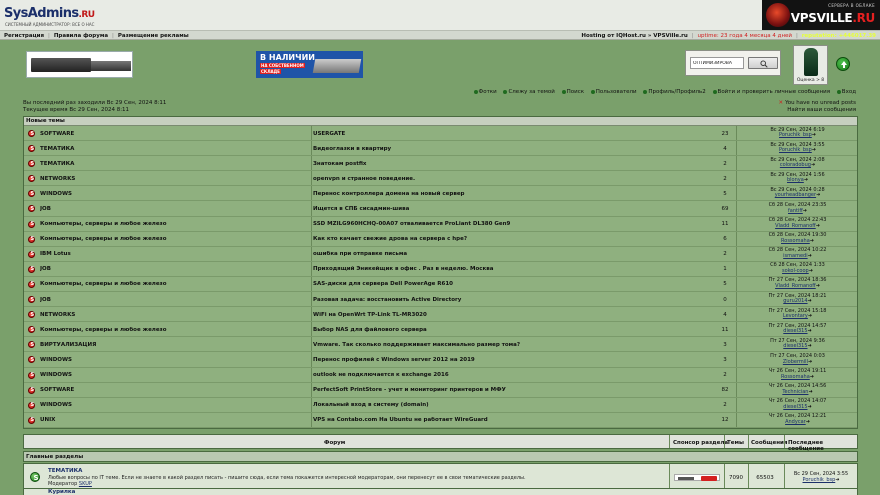 The width and height of the screenshot is (880, 495). Describe the element at coordinates (79, 64) in the screenshot. I see `server-ad-banner` at that location.